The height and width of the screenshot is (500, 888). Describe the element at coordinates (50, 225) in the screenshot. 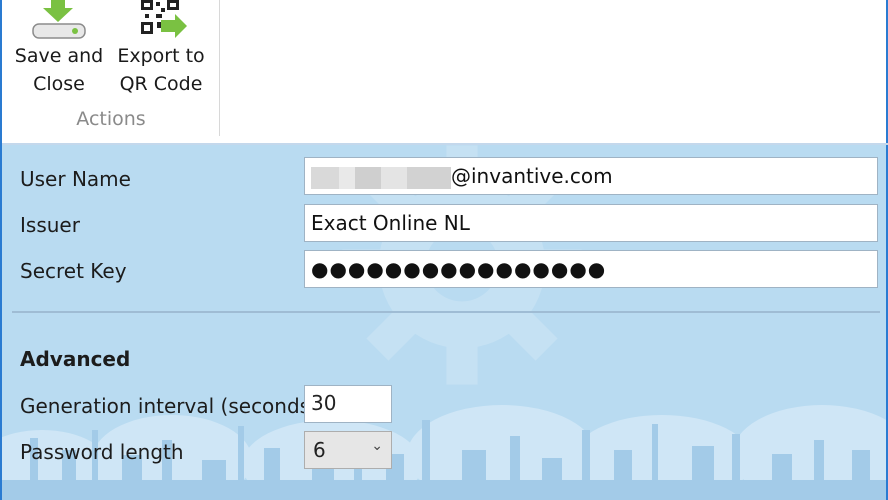

I see `issuer-label: Issuer` at that location.